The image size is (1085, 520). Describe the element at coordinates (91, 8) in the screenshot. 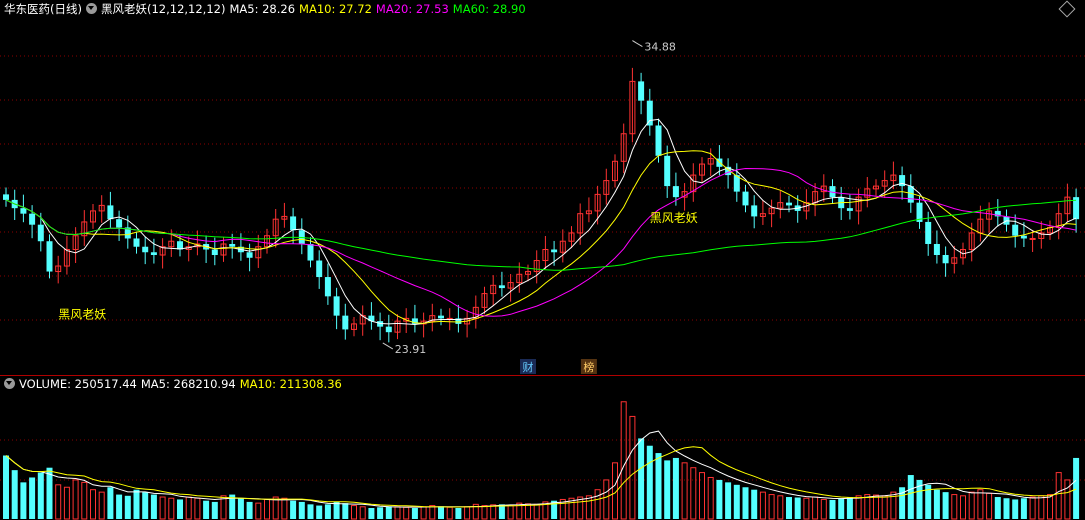

I see `dropdown-icon` at that location.